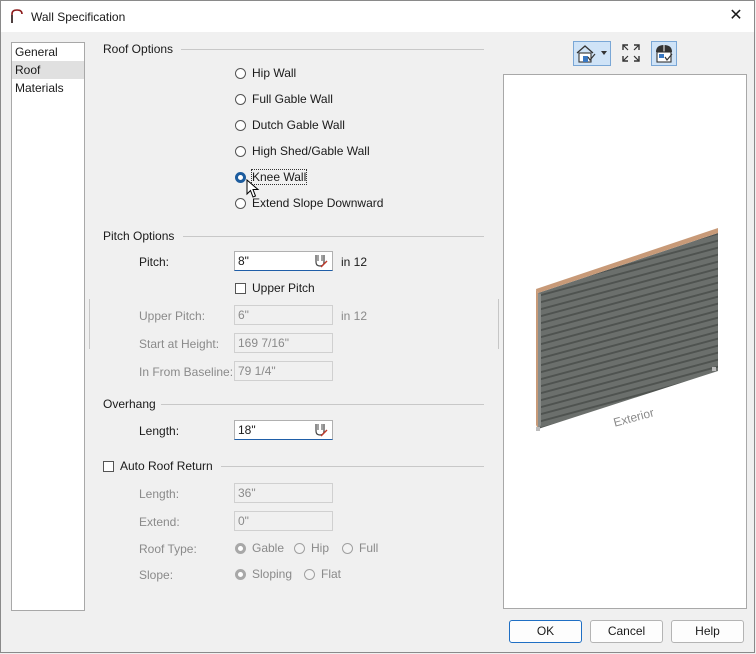  I want to click on splitter-left, so click(89, 324).